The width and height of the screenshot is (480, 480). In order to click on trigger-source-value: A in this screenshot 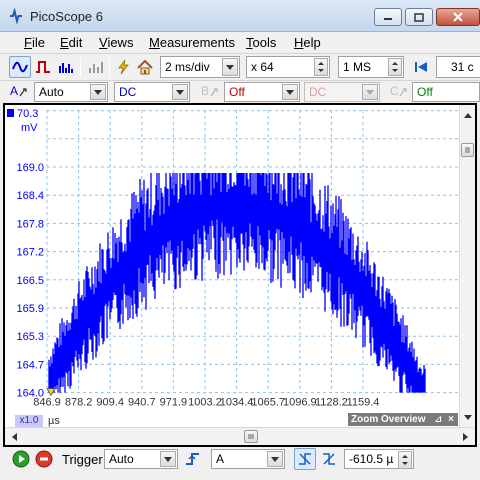, I will do `click(220, 459)`.